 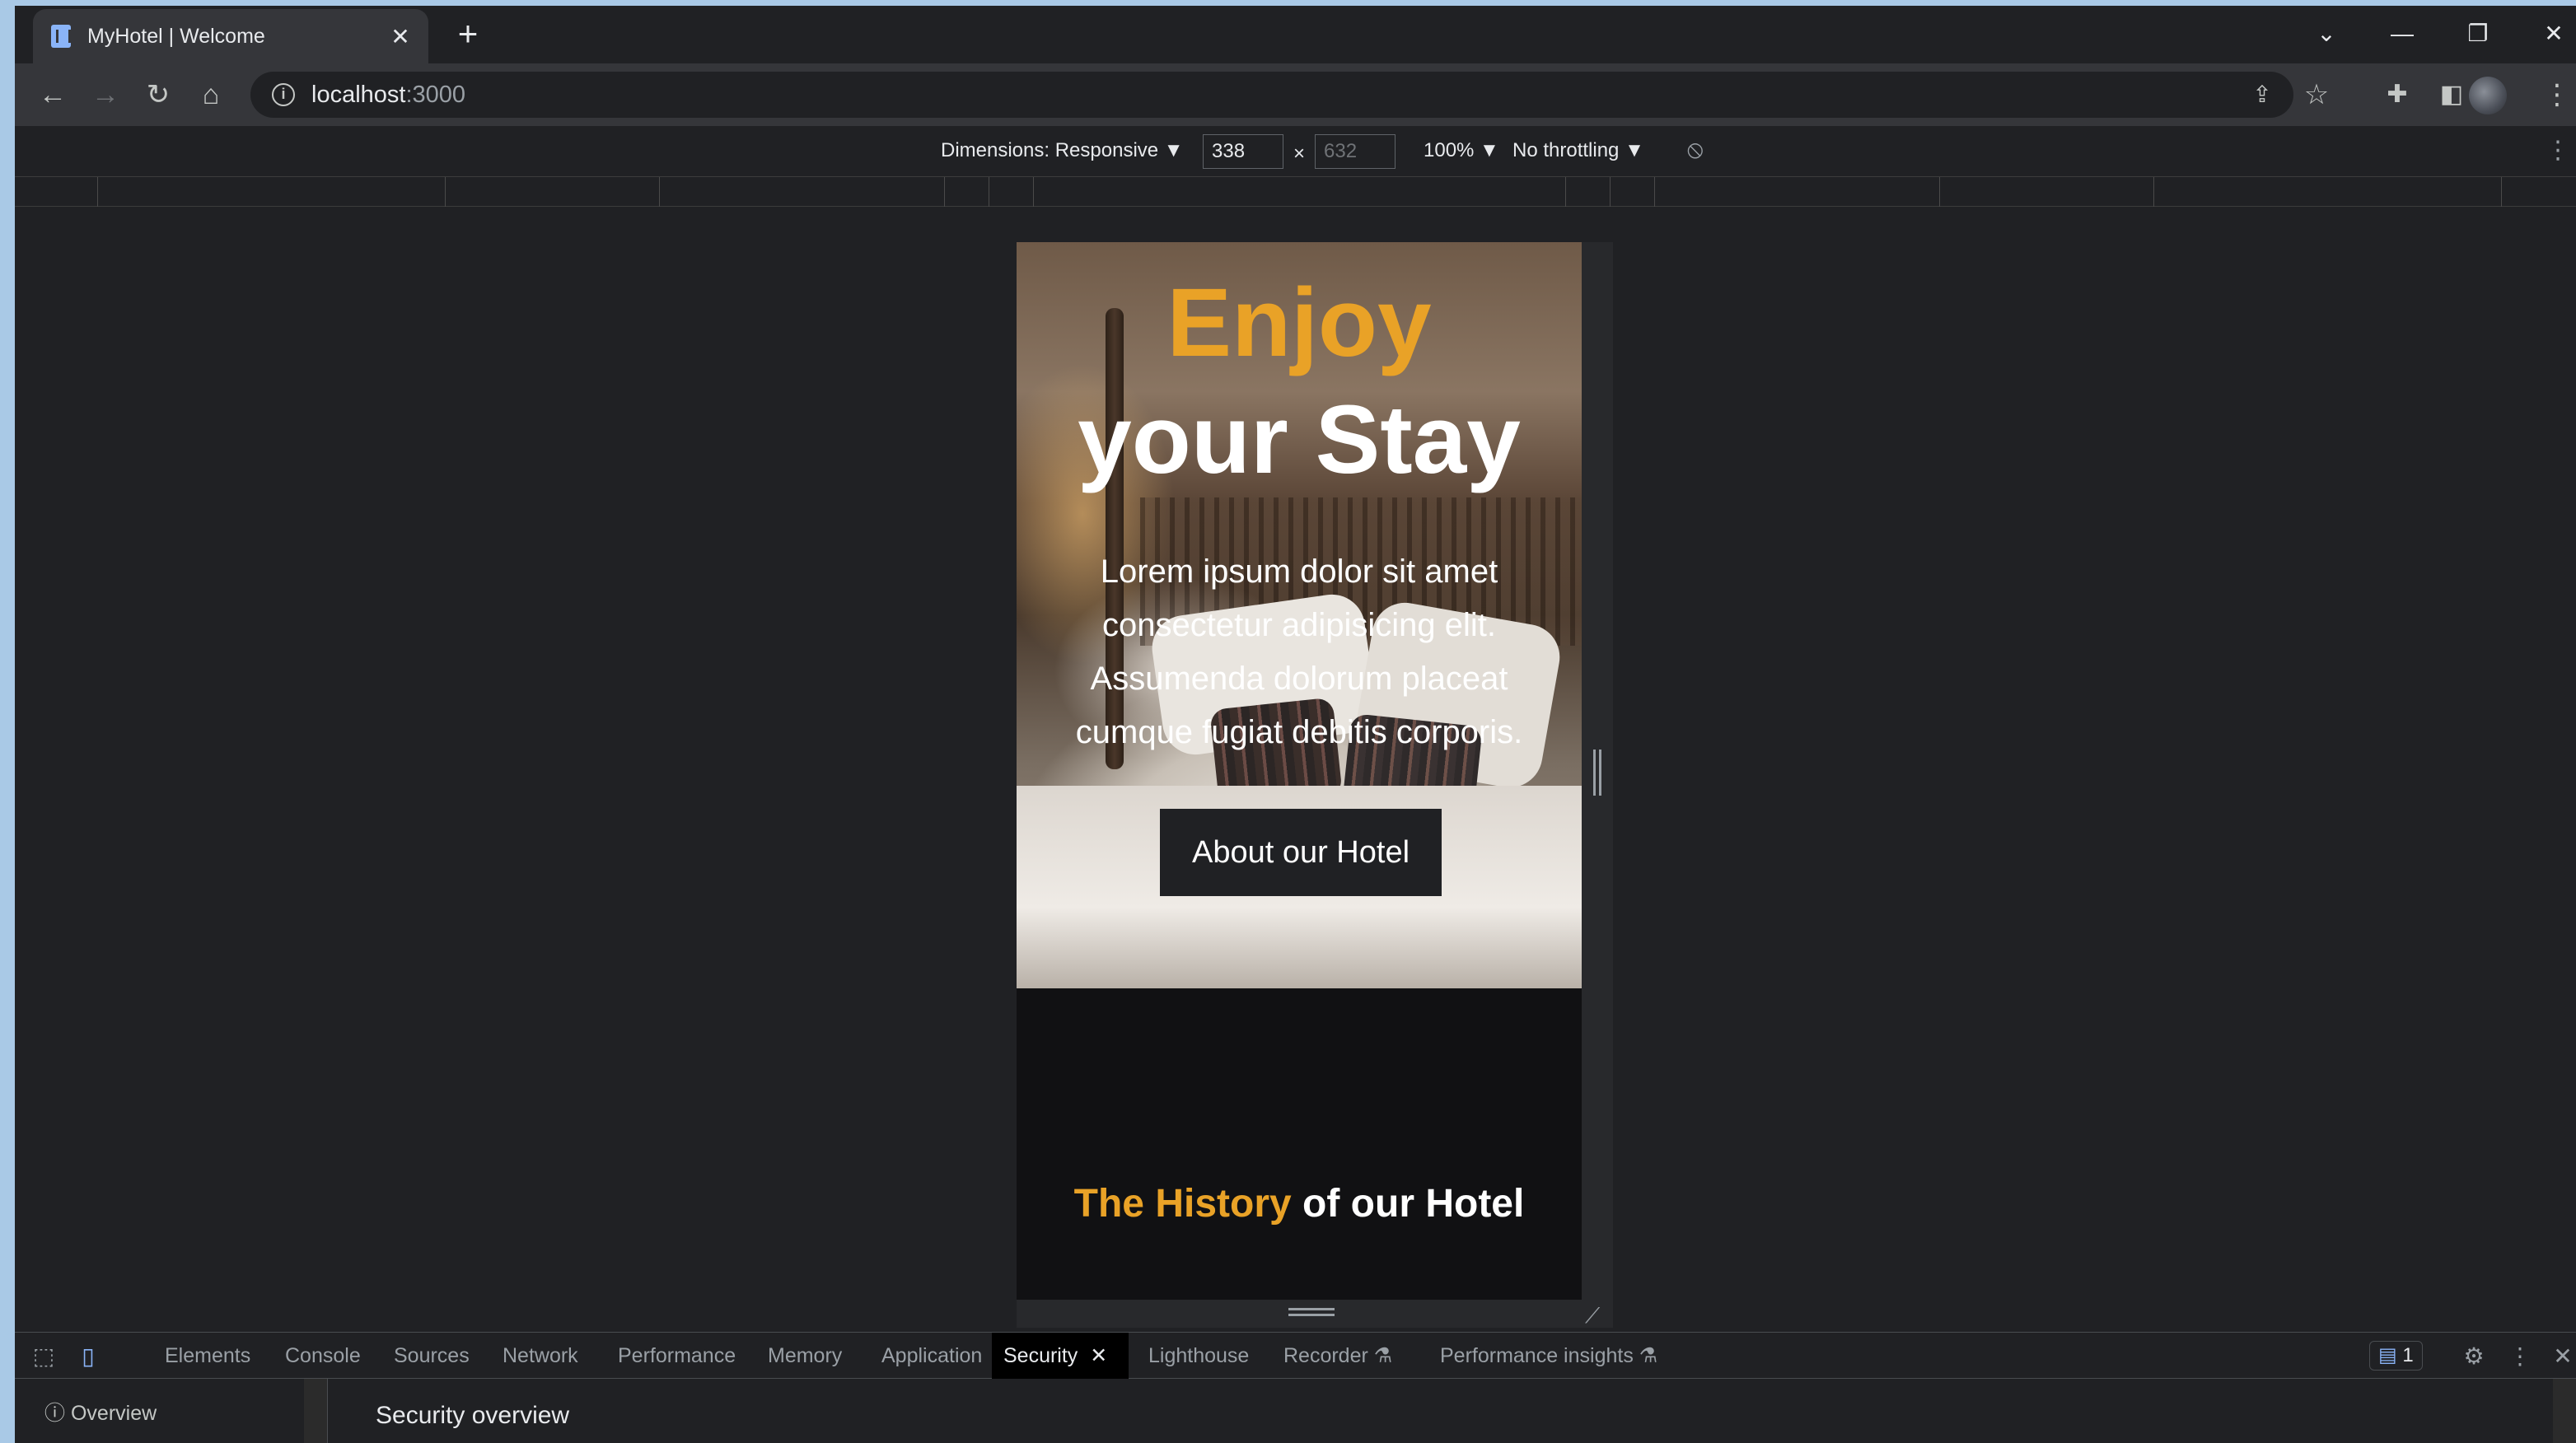 I want to click on rotate-icon: ⦸, so click(x=1695, y=150).